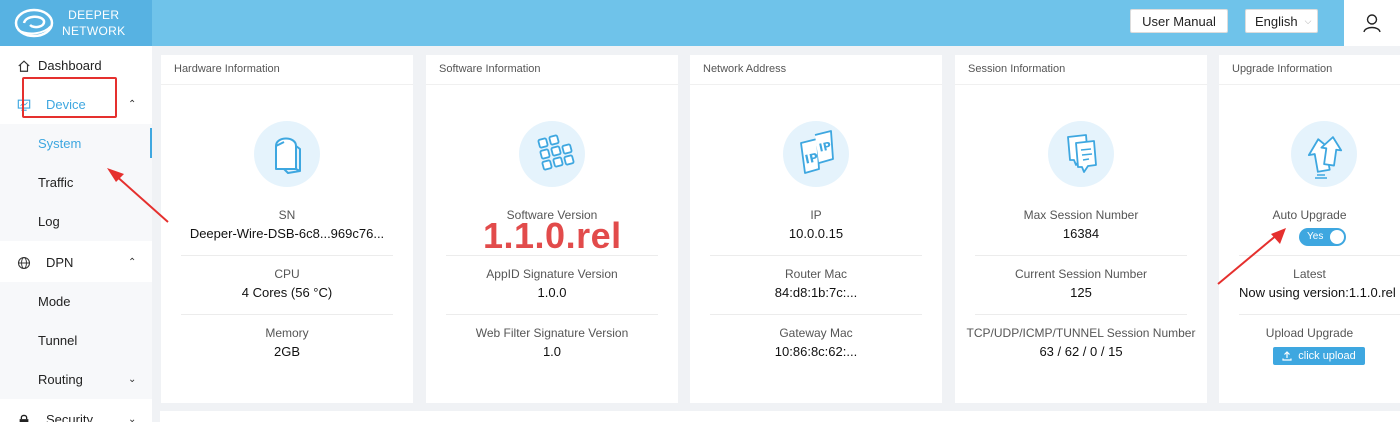 Image resolution: width=1400 pixels, height=422 pixels. What do you see at coordinates (1282, 69) in the screenshot?
I see `card-title: Upgrade Information` at bounding box center [1282, 69].